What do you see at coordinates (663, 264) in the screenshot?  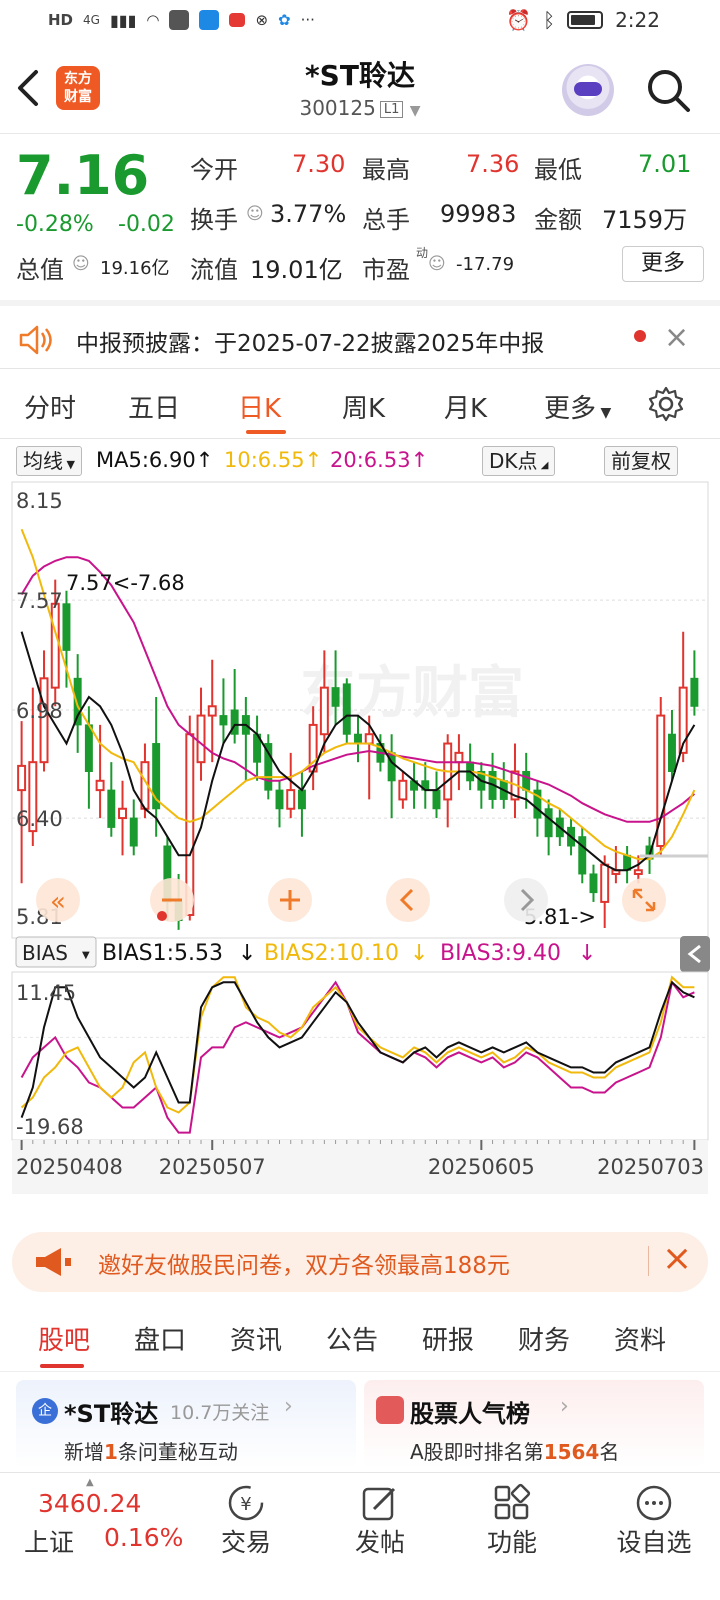 I see `more-quote-button: 更多` at bounding box center [663, 264].